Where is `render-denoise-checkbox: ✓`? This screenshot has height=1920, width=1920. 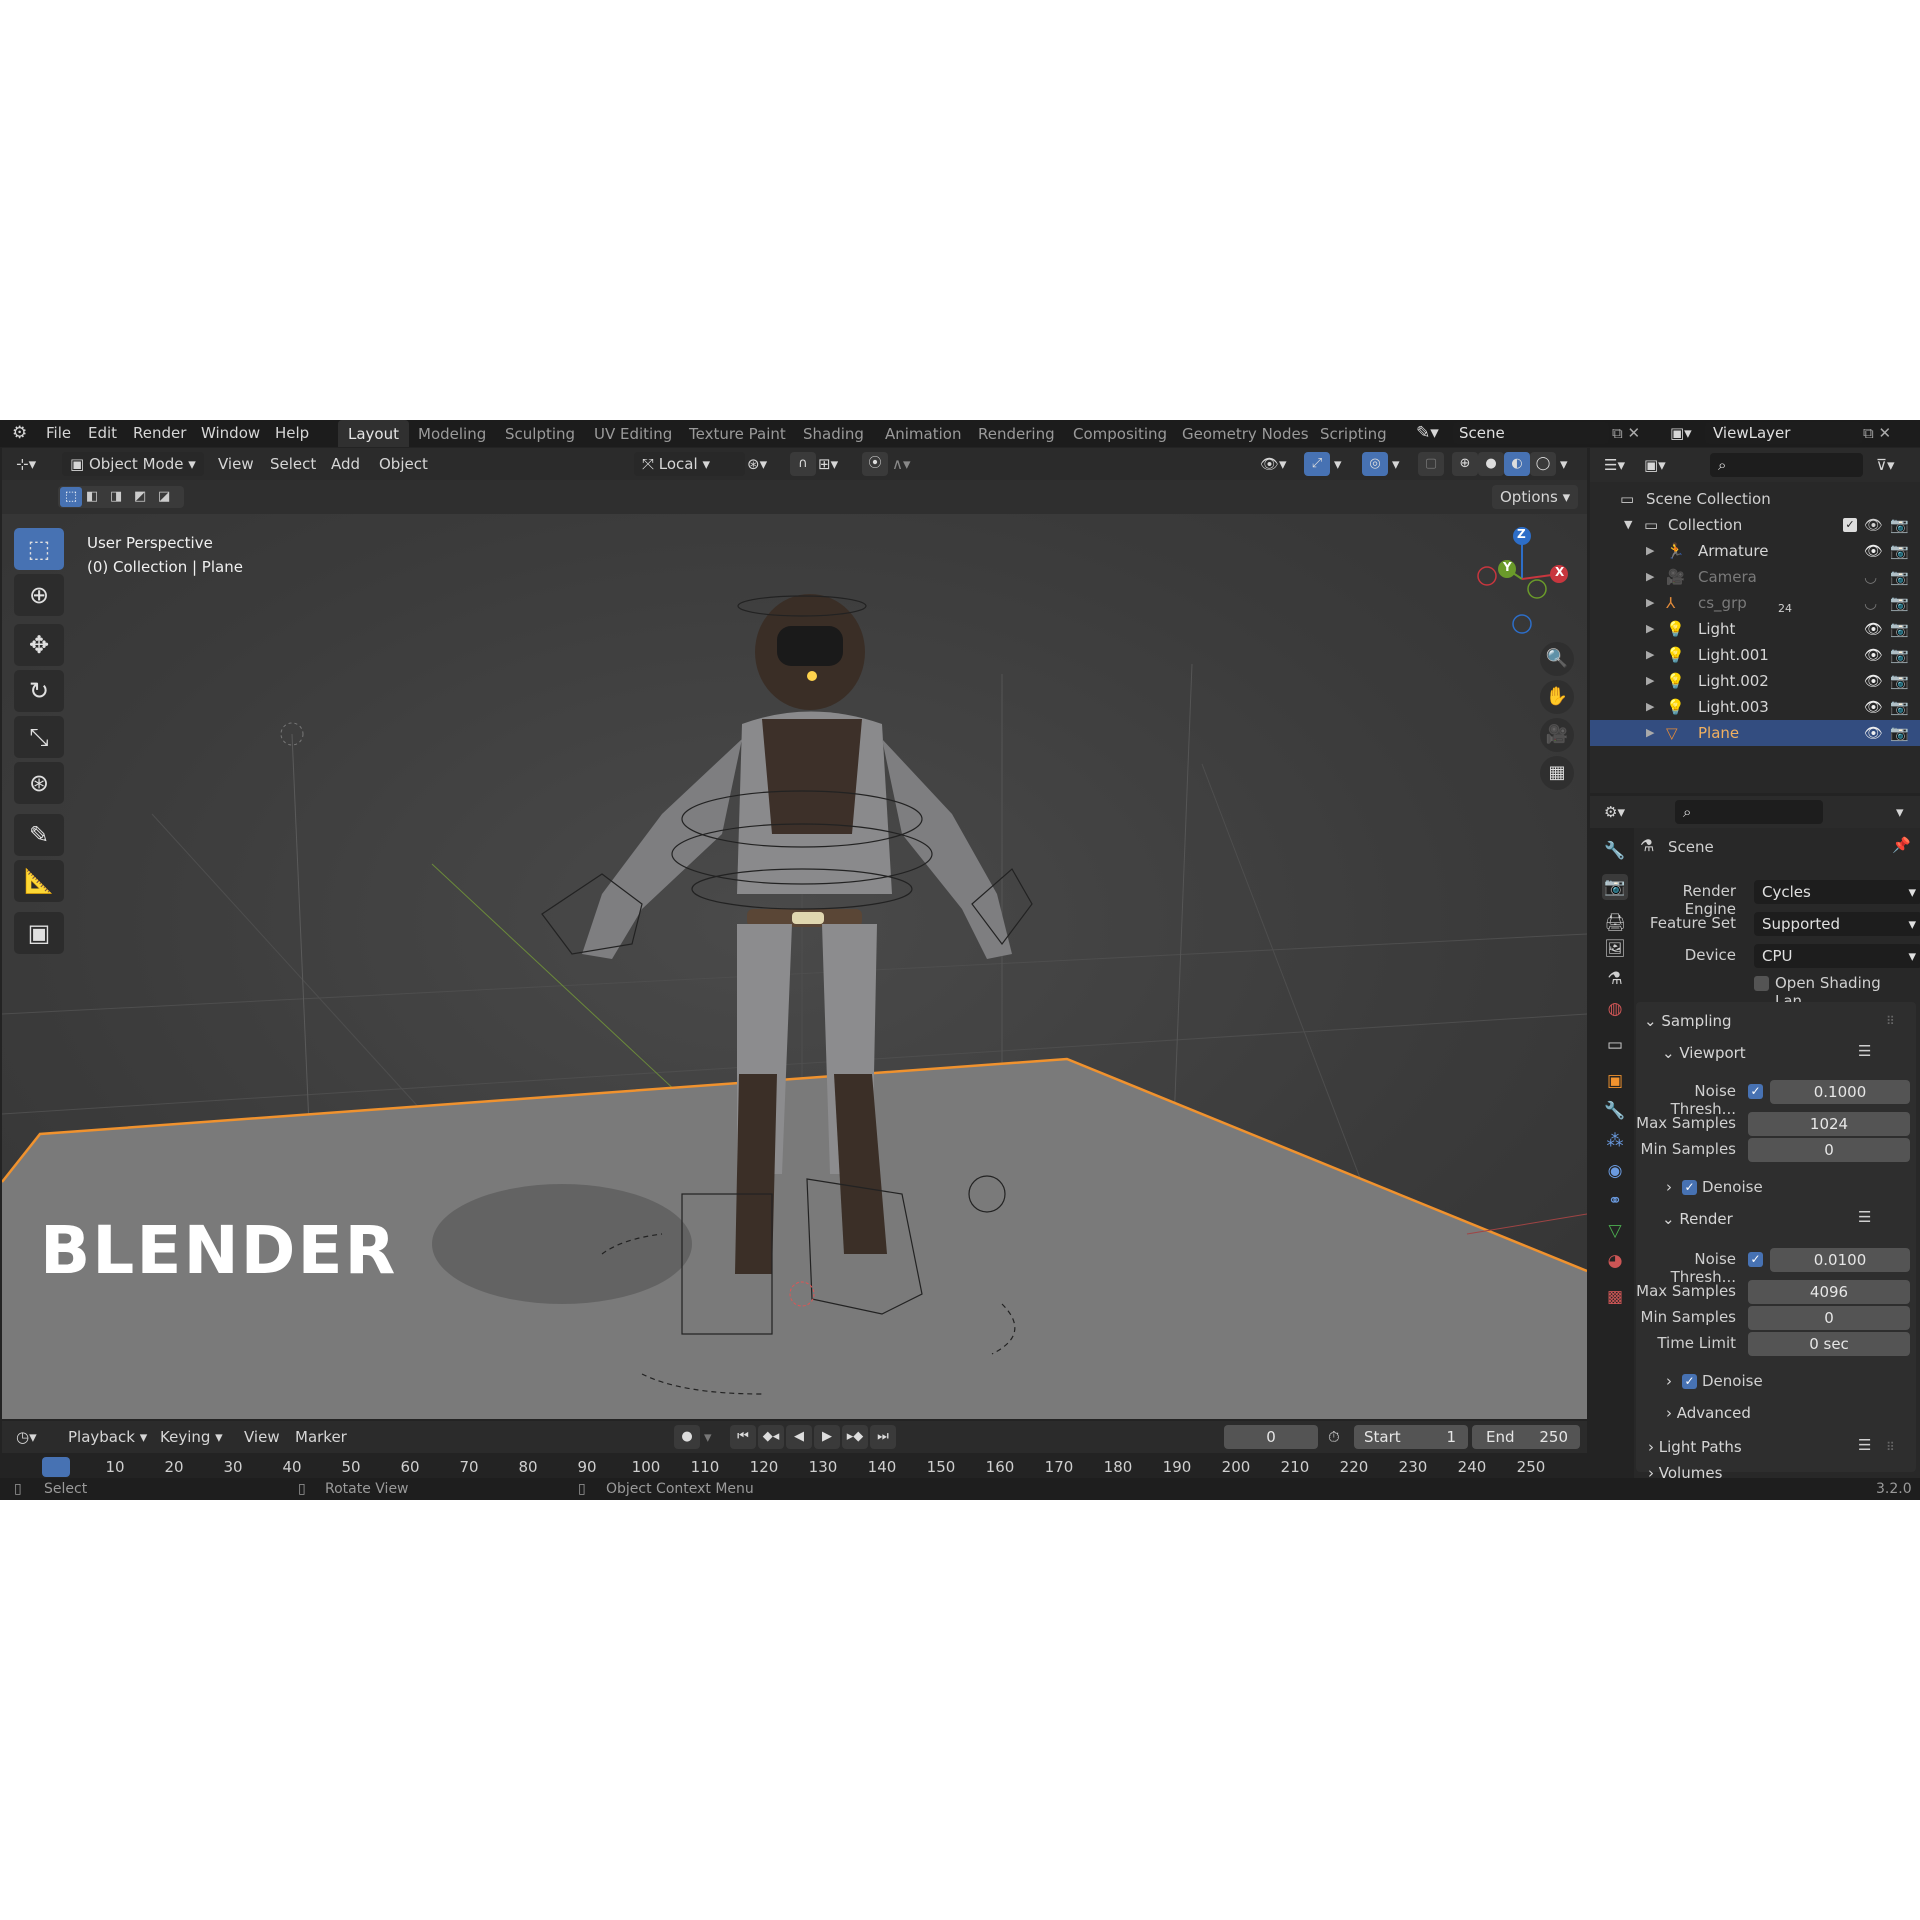 render-denoise-checkbox: ✓ is located at coordinates (1689, 1381).